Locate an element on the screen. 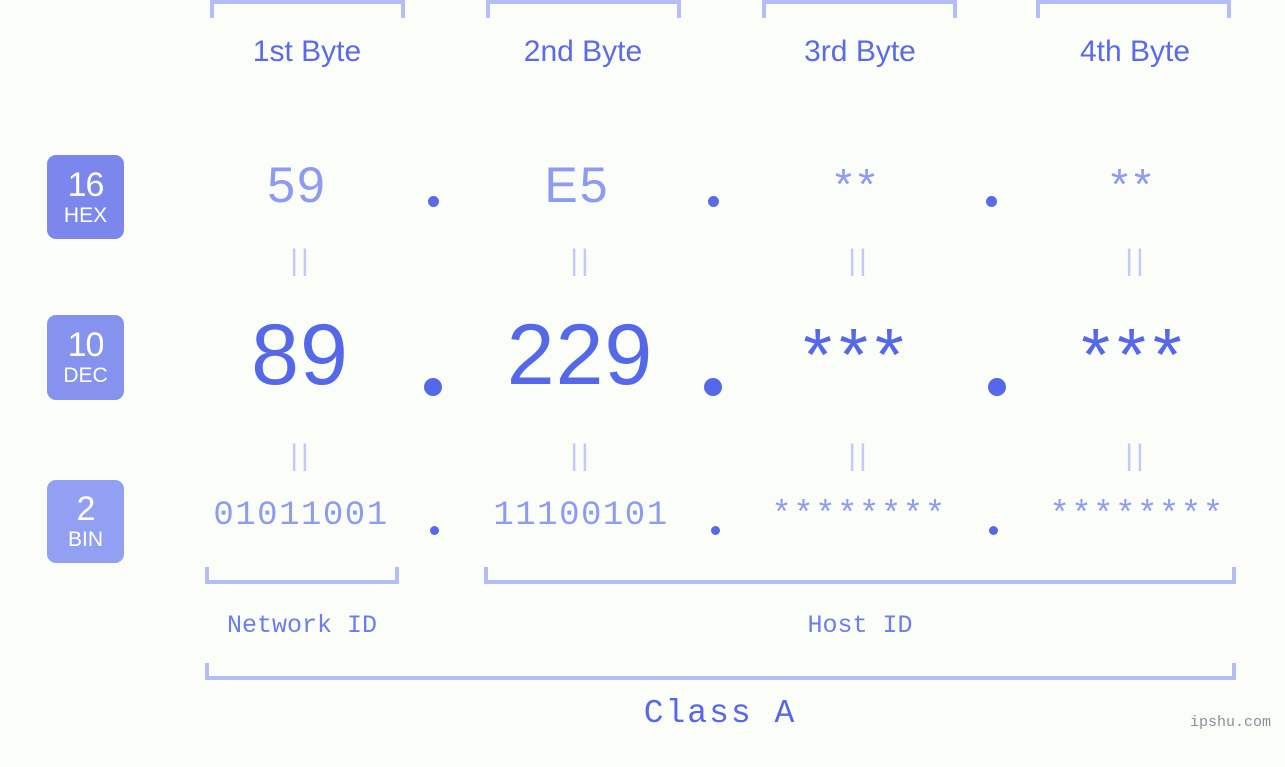 Image resolution: width=1285 pixels, height=767 pixels. dec-octet-1: 89 is located at coordinates (300, 355).